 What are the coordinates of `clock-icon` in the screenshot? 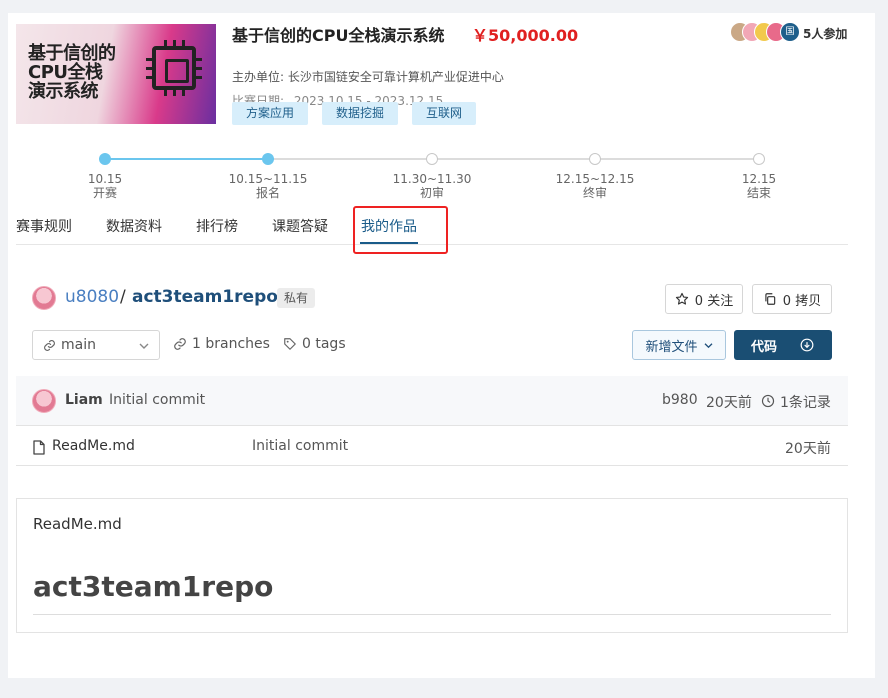 It's located at (768, 401).